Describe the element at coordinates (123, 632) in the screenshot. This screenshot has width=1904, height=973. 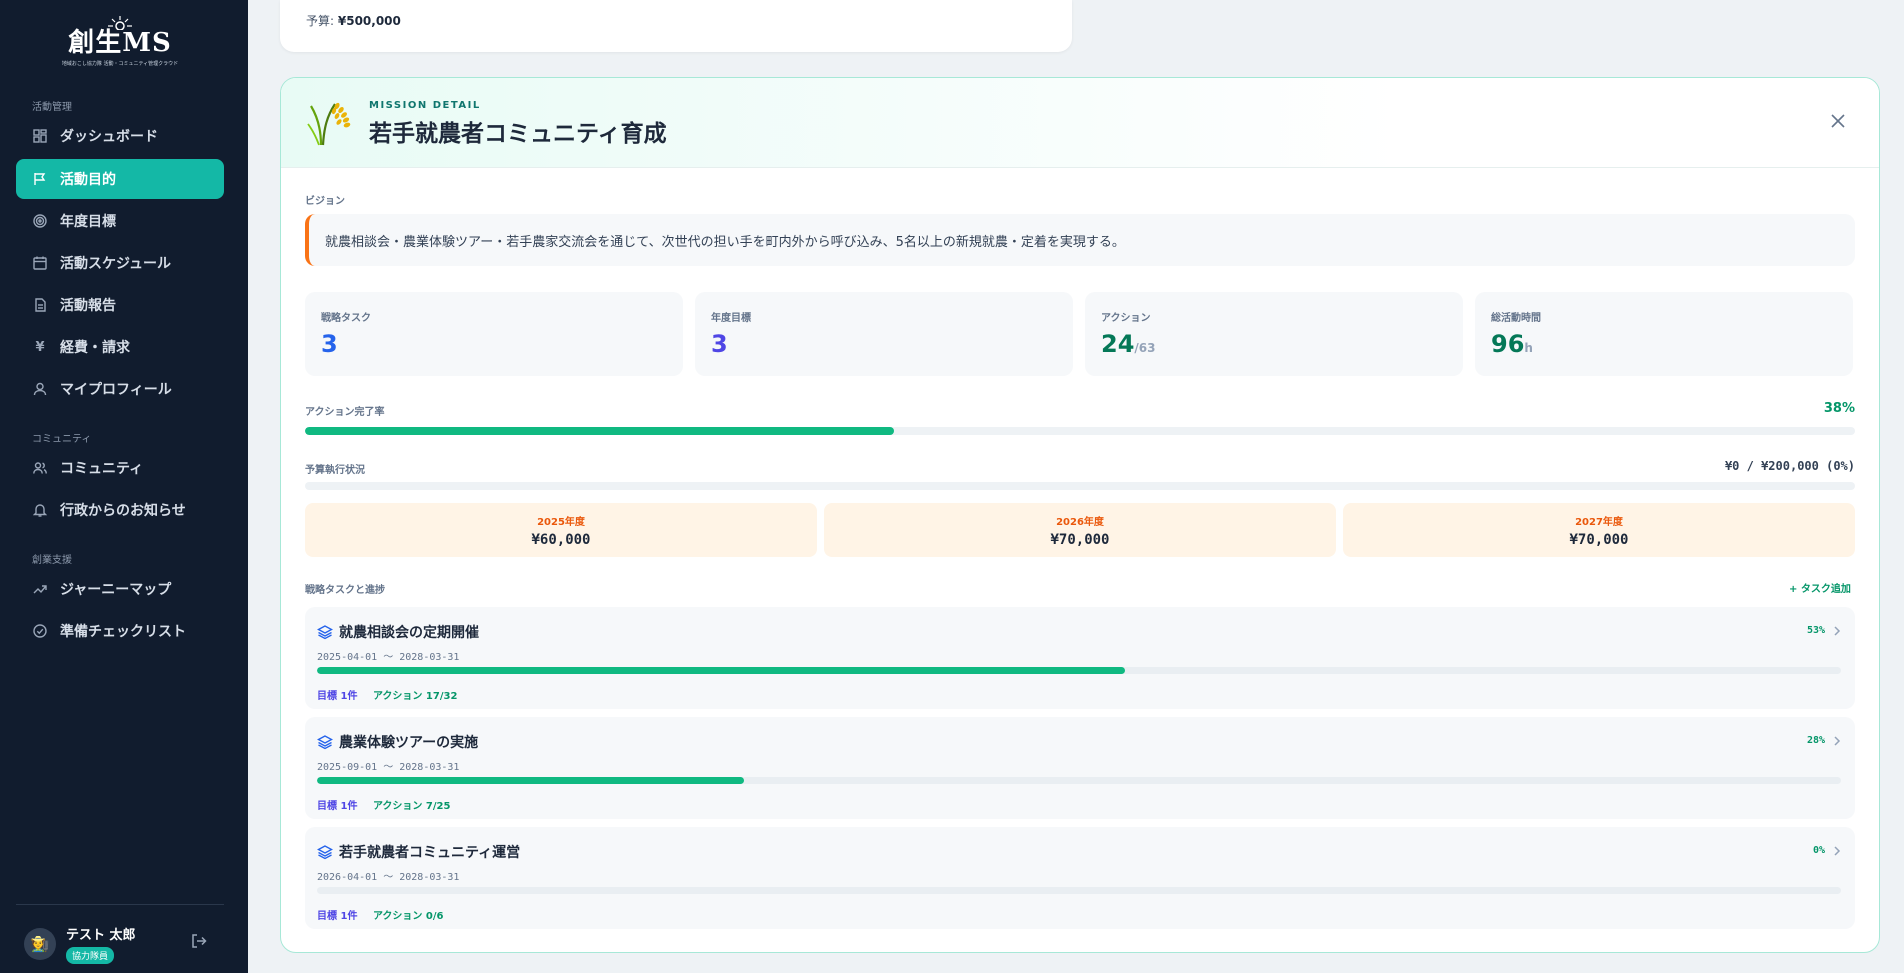
I see `sidebar-item-label: 準備チェックリスト` at that location.